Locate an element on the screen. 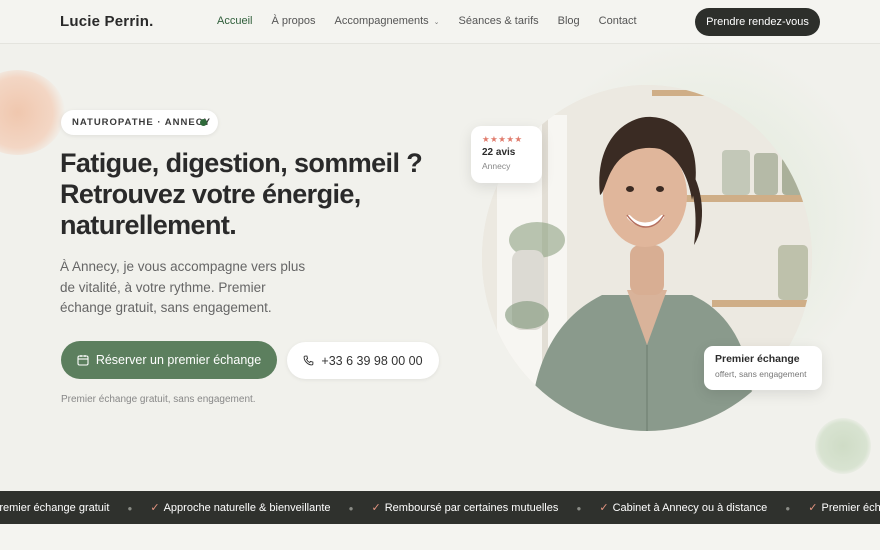 This screenshot has width=880, height=550. marquee-item: ✓Premier échange gratuit is located at coordinates (844, 507).